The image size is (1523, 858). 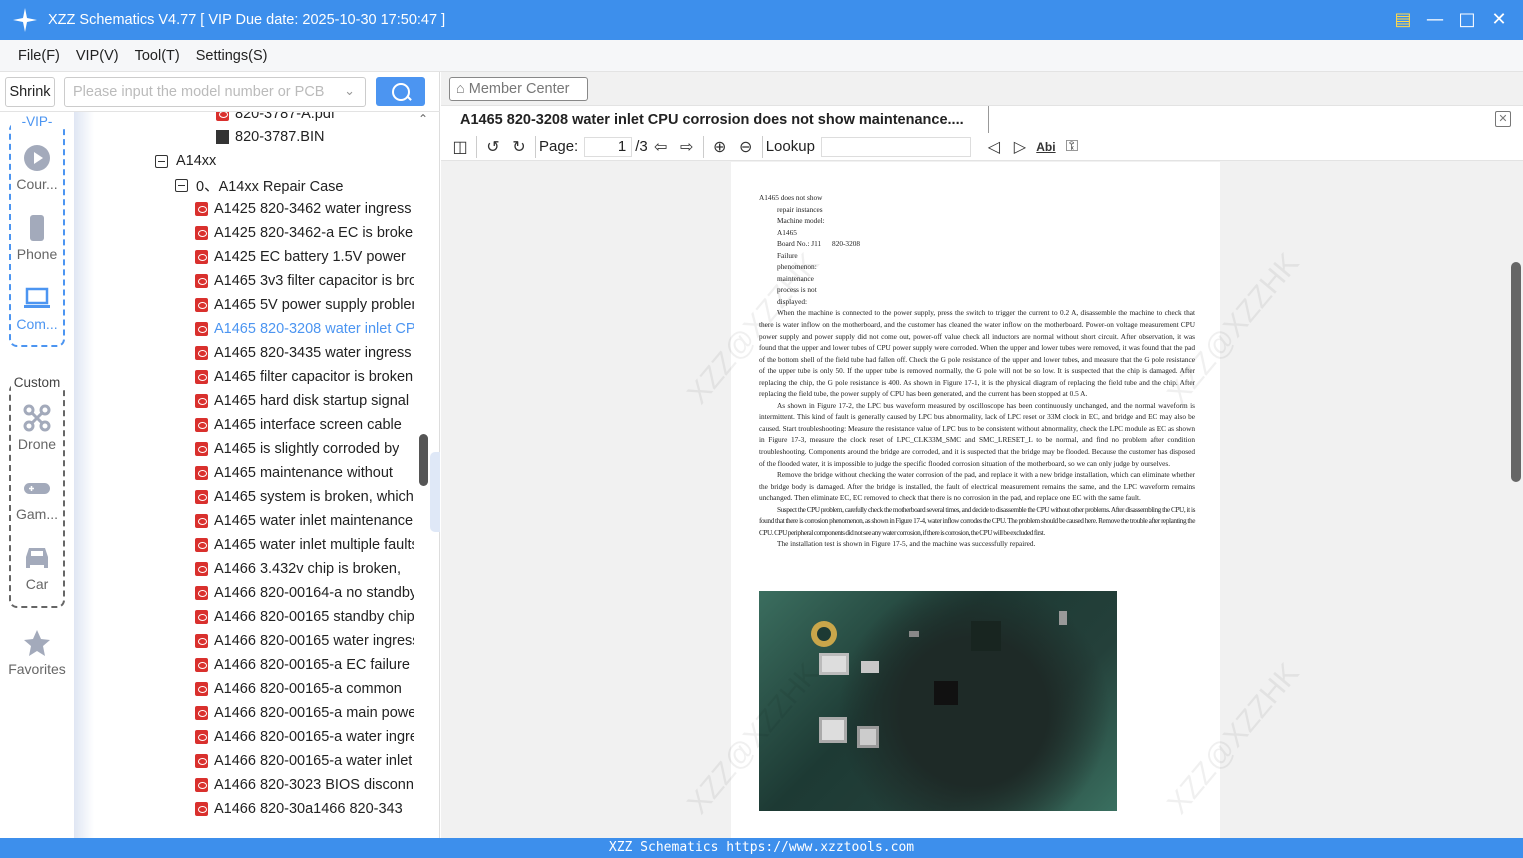 I want to click on menu-file: File(F), so click(x=39, y=56).